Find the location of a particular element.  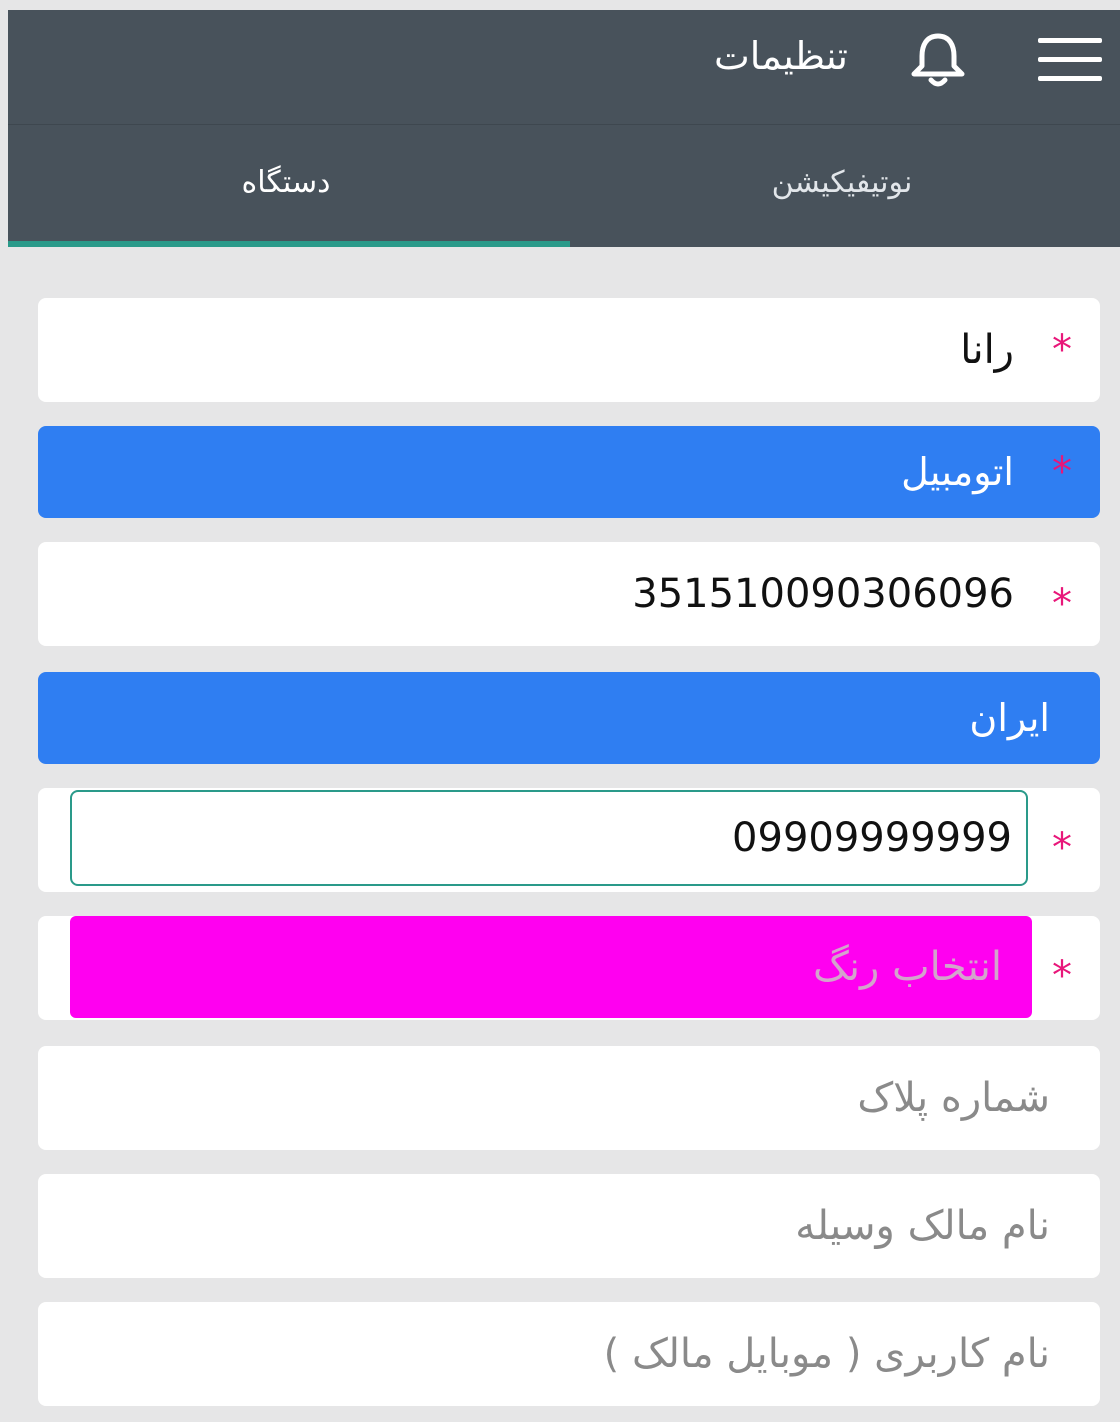

phone-value: 09909999999 is located at coordinates (872, 838).